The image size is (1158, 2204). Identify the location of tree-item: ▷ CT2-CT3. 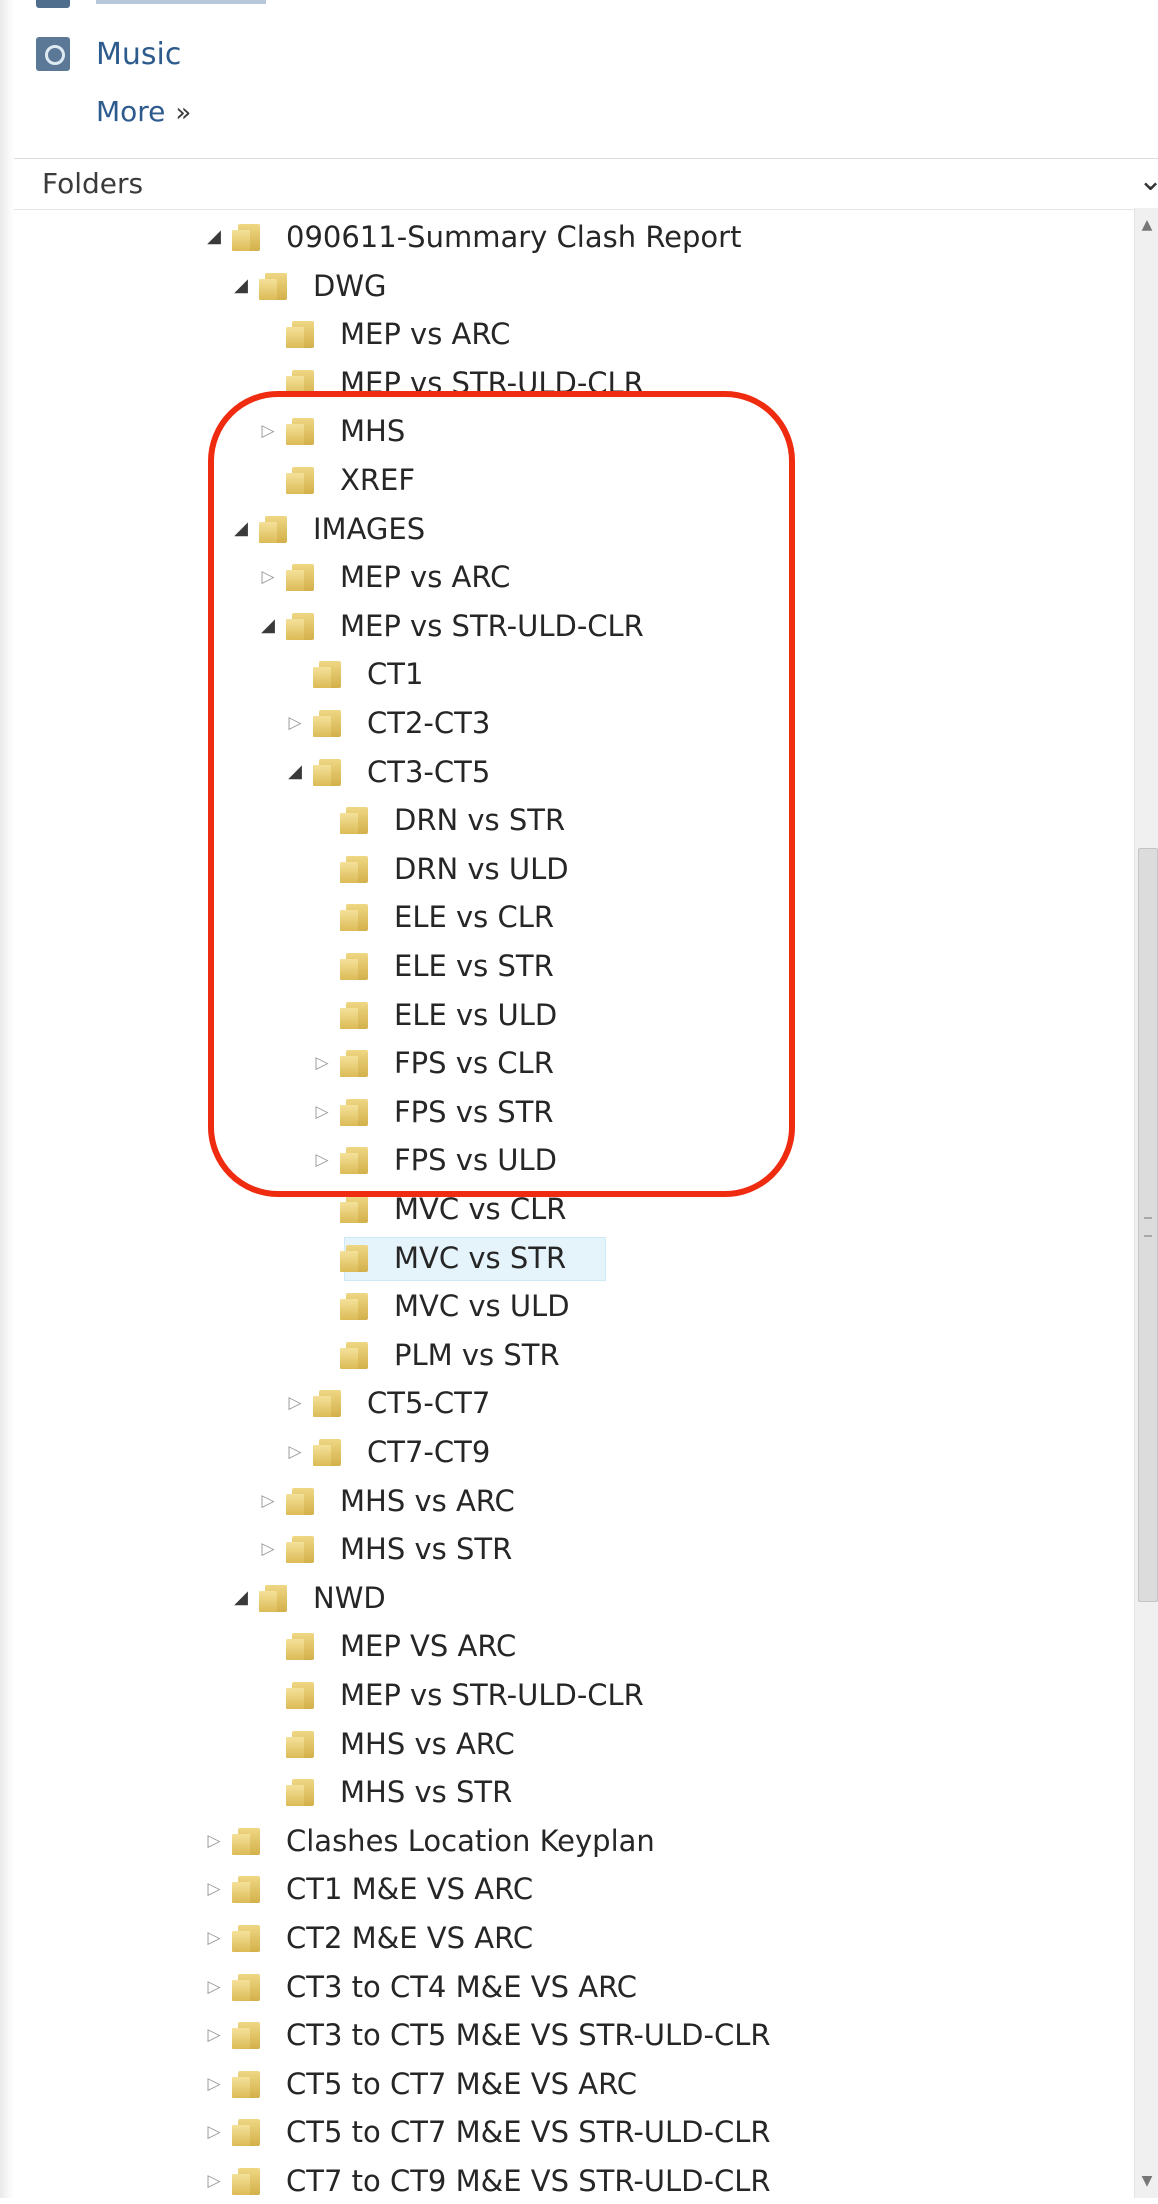
(560, 723).